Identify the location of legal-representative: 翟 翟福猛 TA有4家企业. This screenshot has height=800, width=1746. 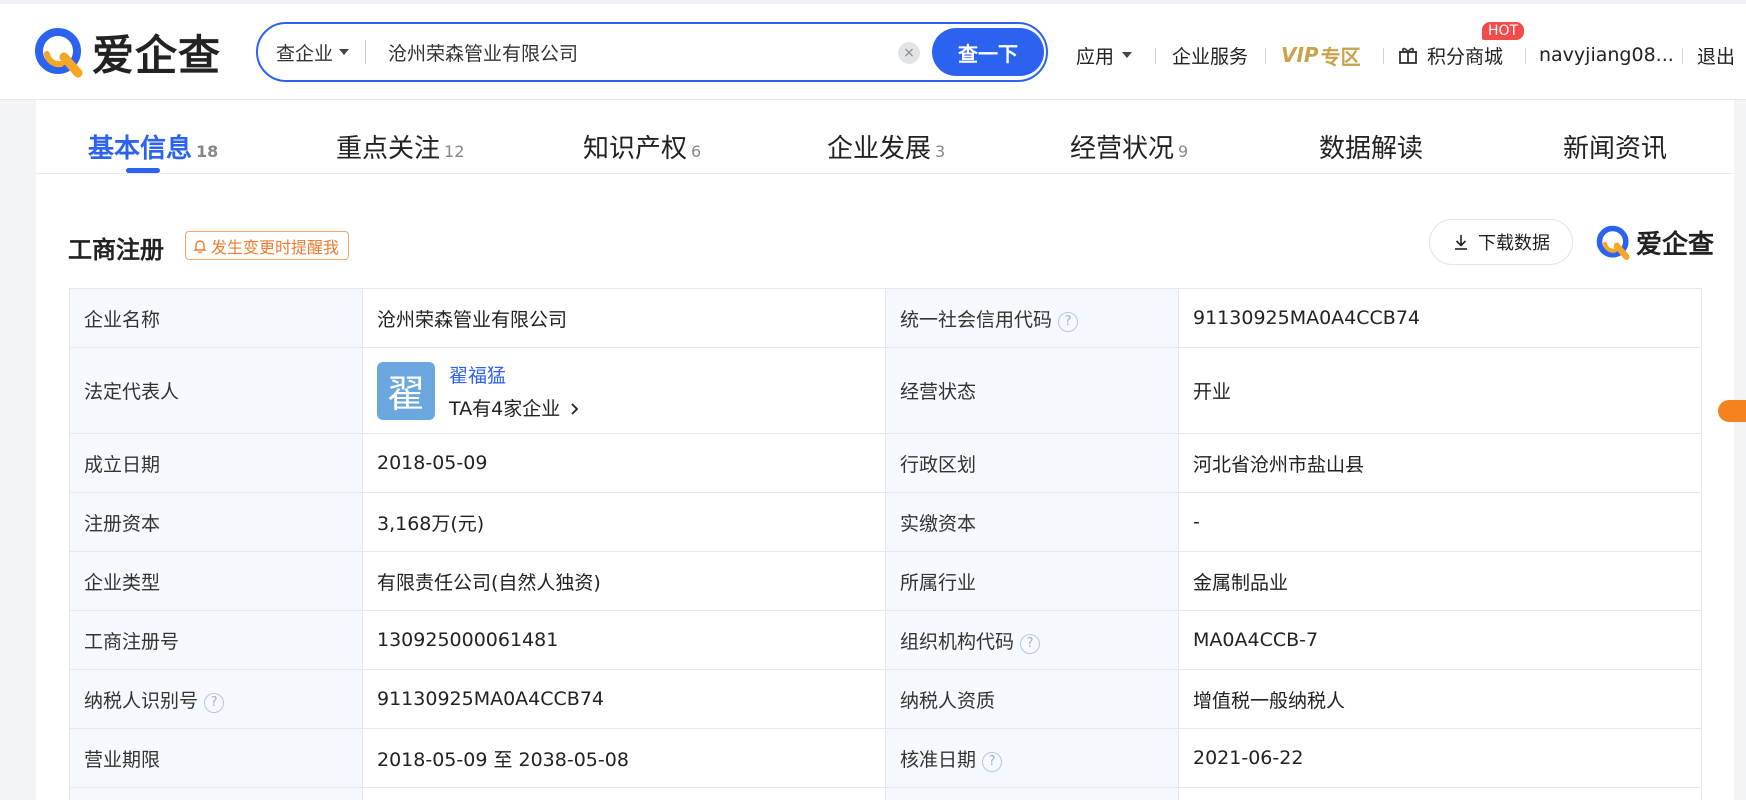
(624, 391).